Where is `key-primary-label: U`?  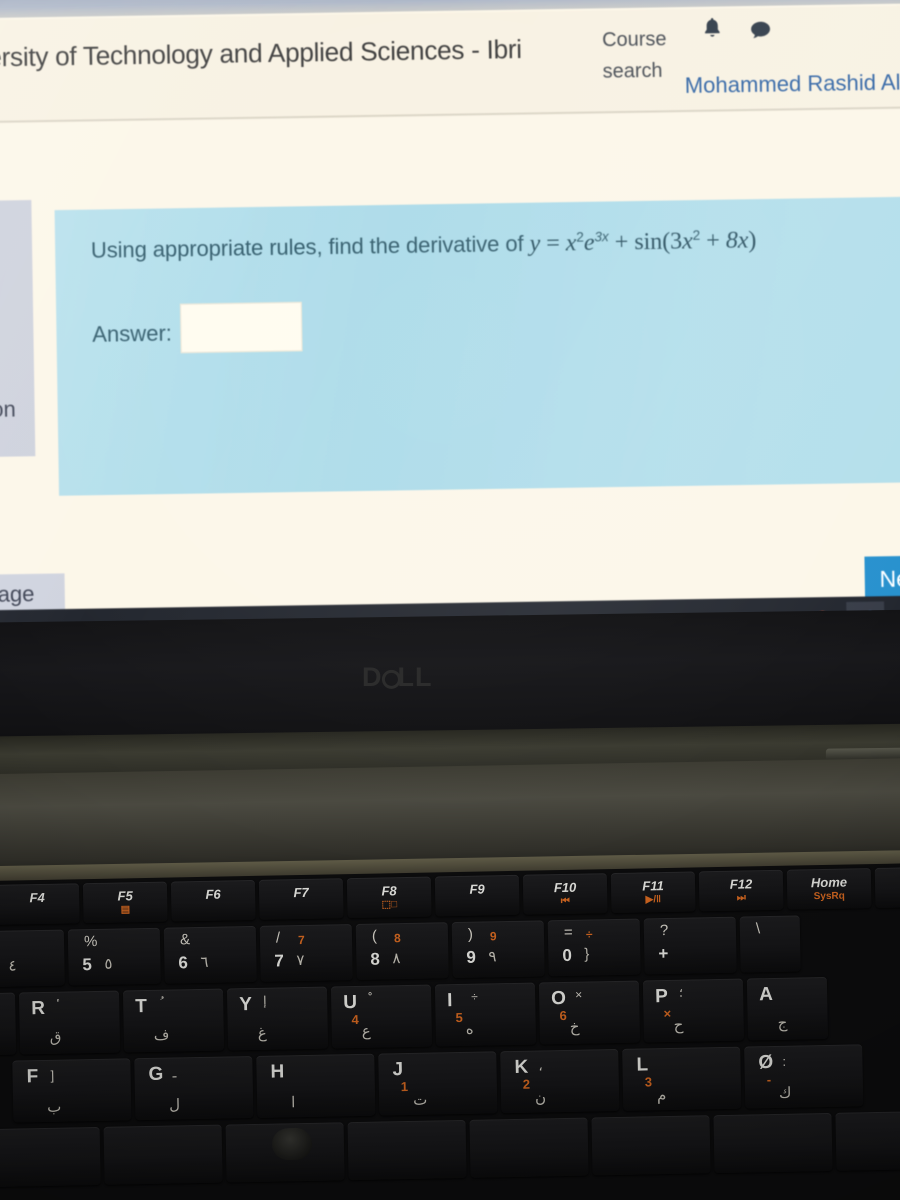
key-primary-label: U is located at coordinates (350, 1002).